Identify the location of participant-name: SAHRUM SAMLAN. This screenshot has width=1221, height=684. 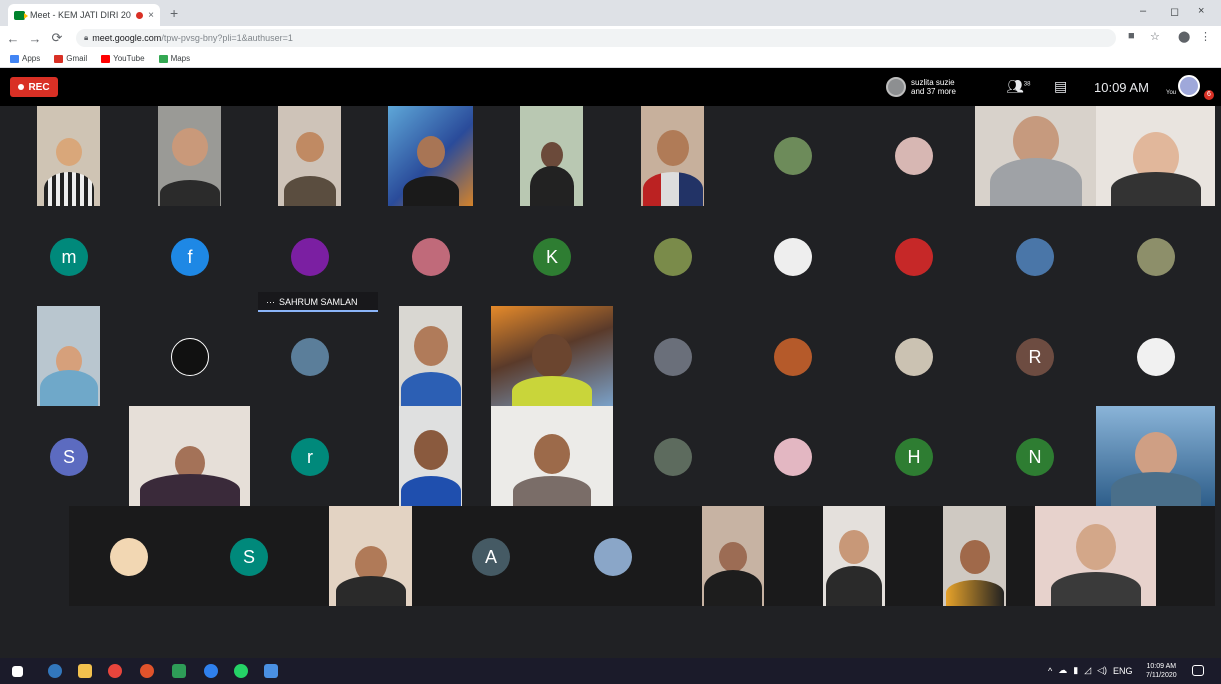
(318, 302).